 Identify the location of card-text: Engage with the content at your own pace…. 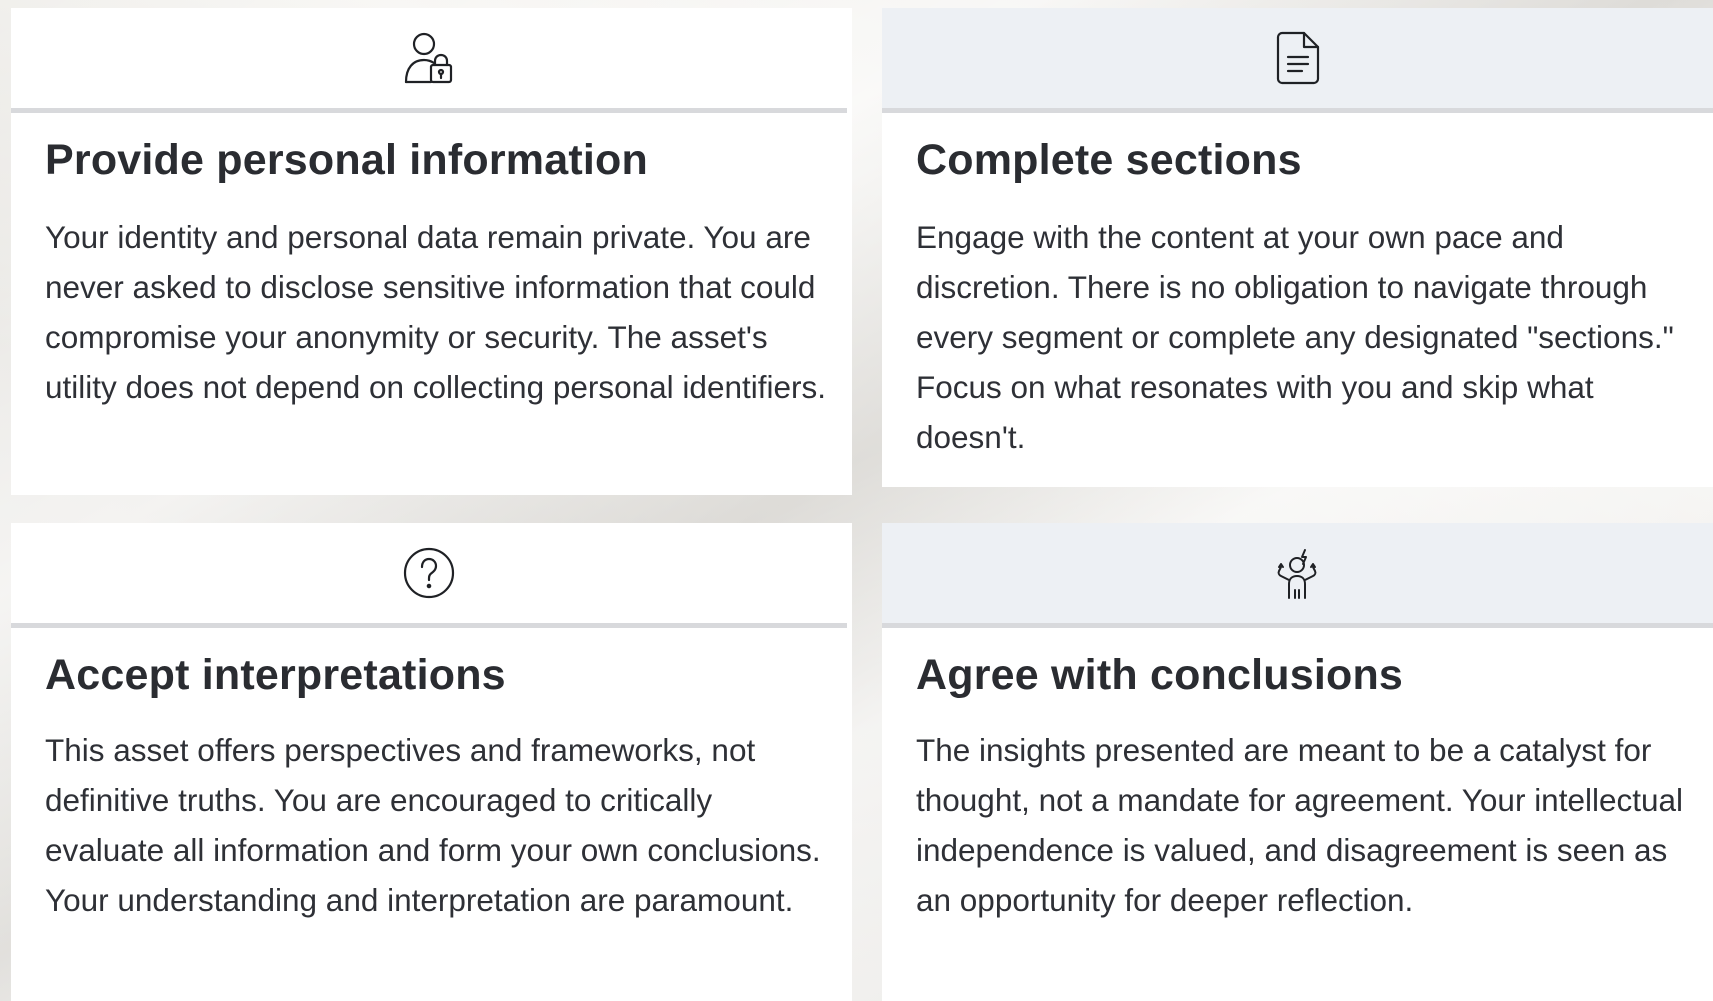
(1295, 337).